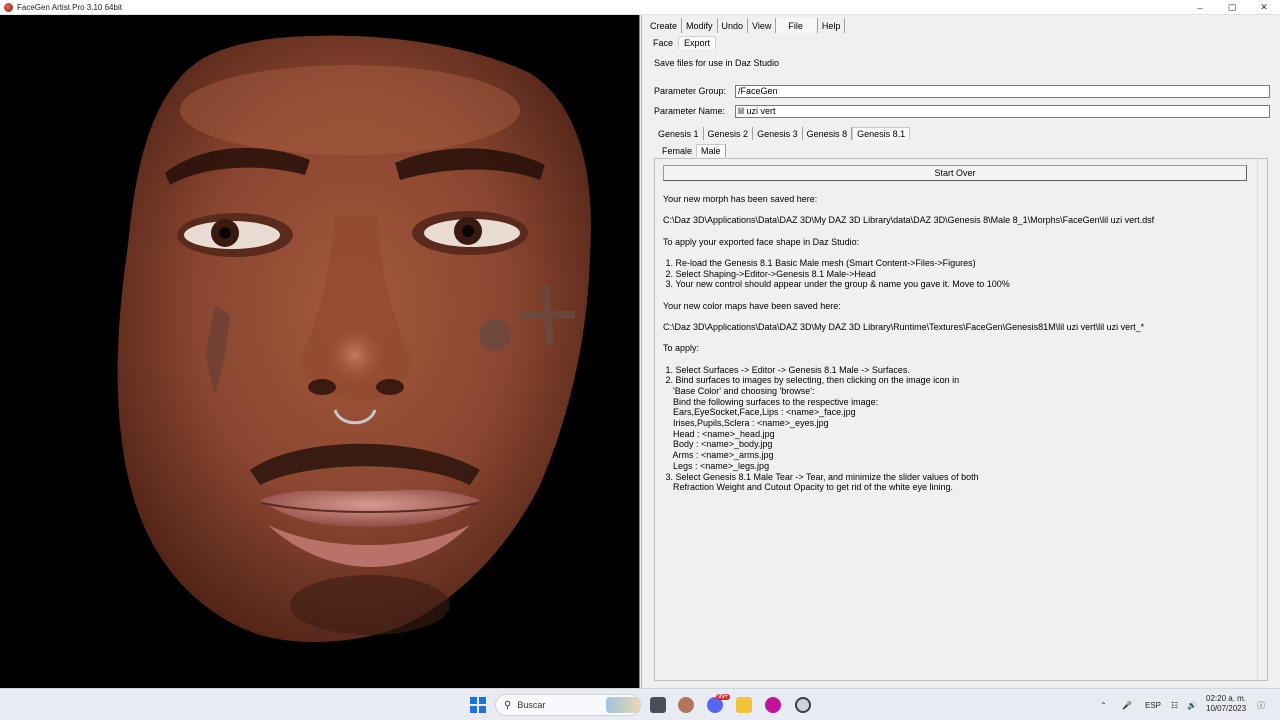  Describe the element at coordinates (664, 25) in the screenshot. I see `menu-create: Create` at that location.